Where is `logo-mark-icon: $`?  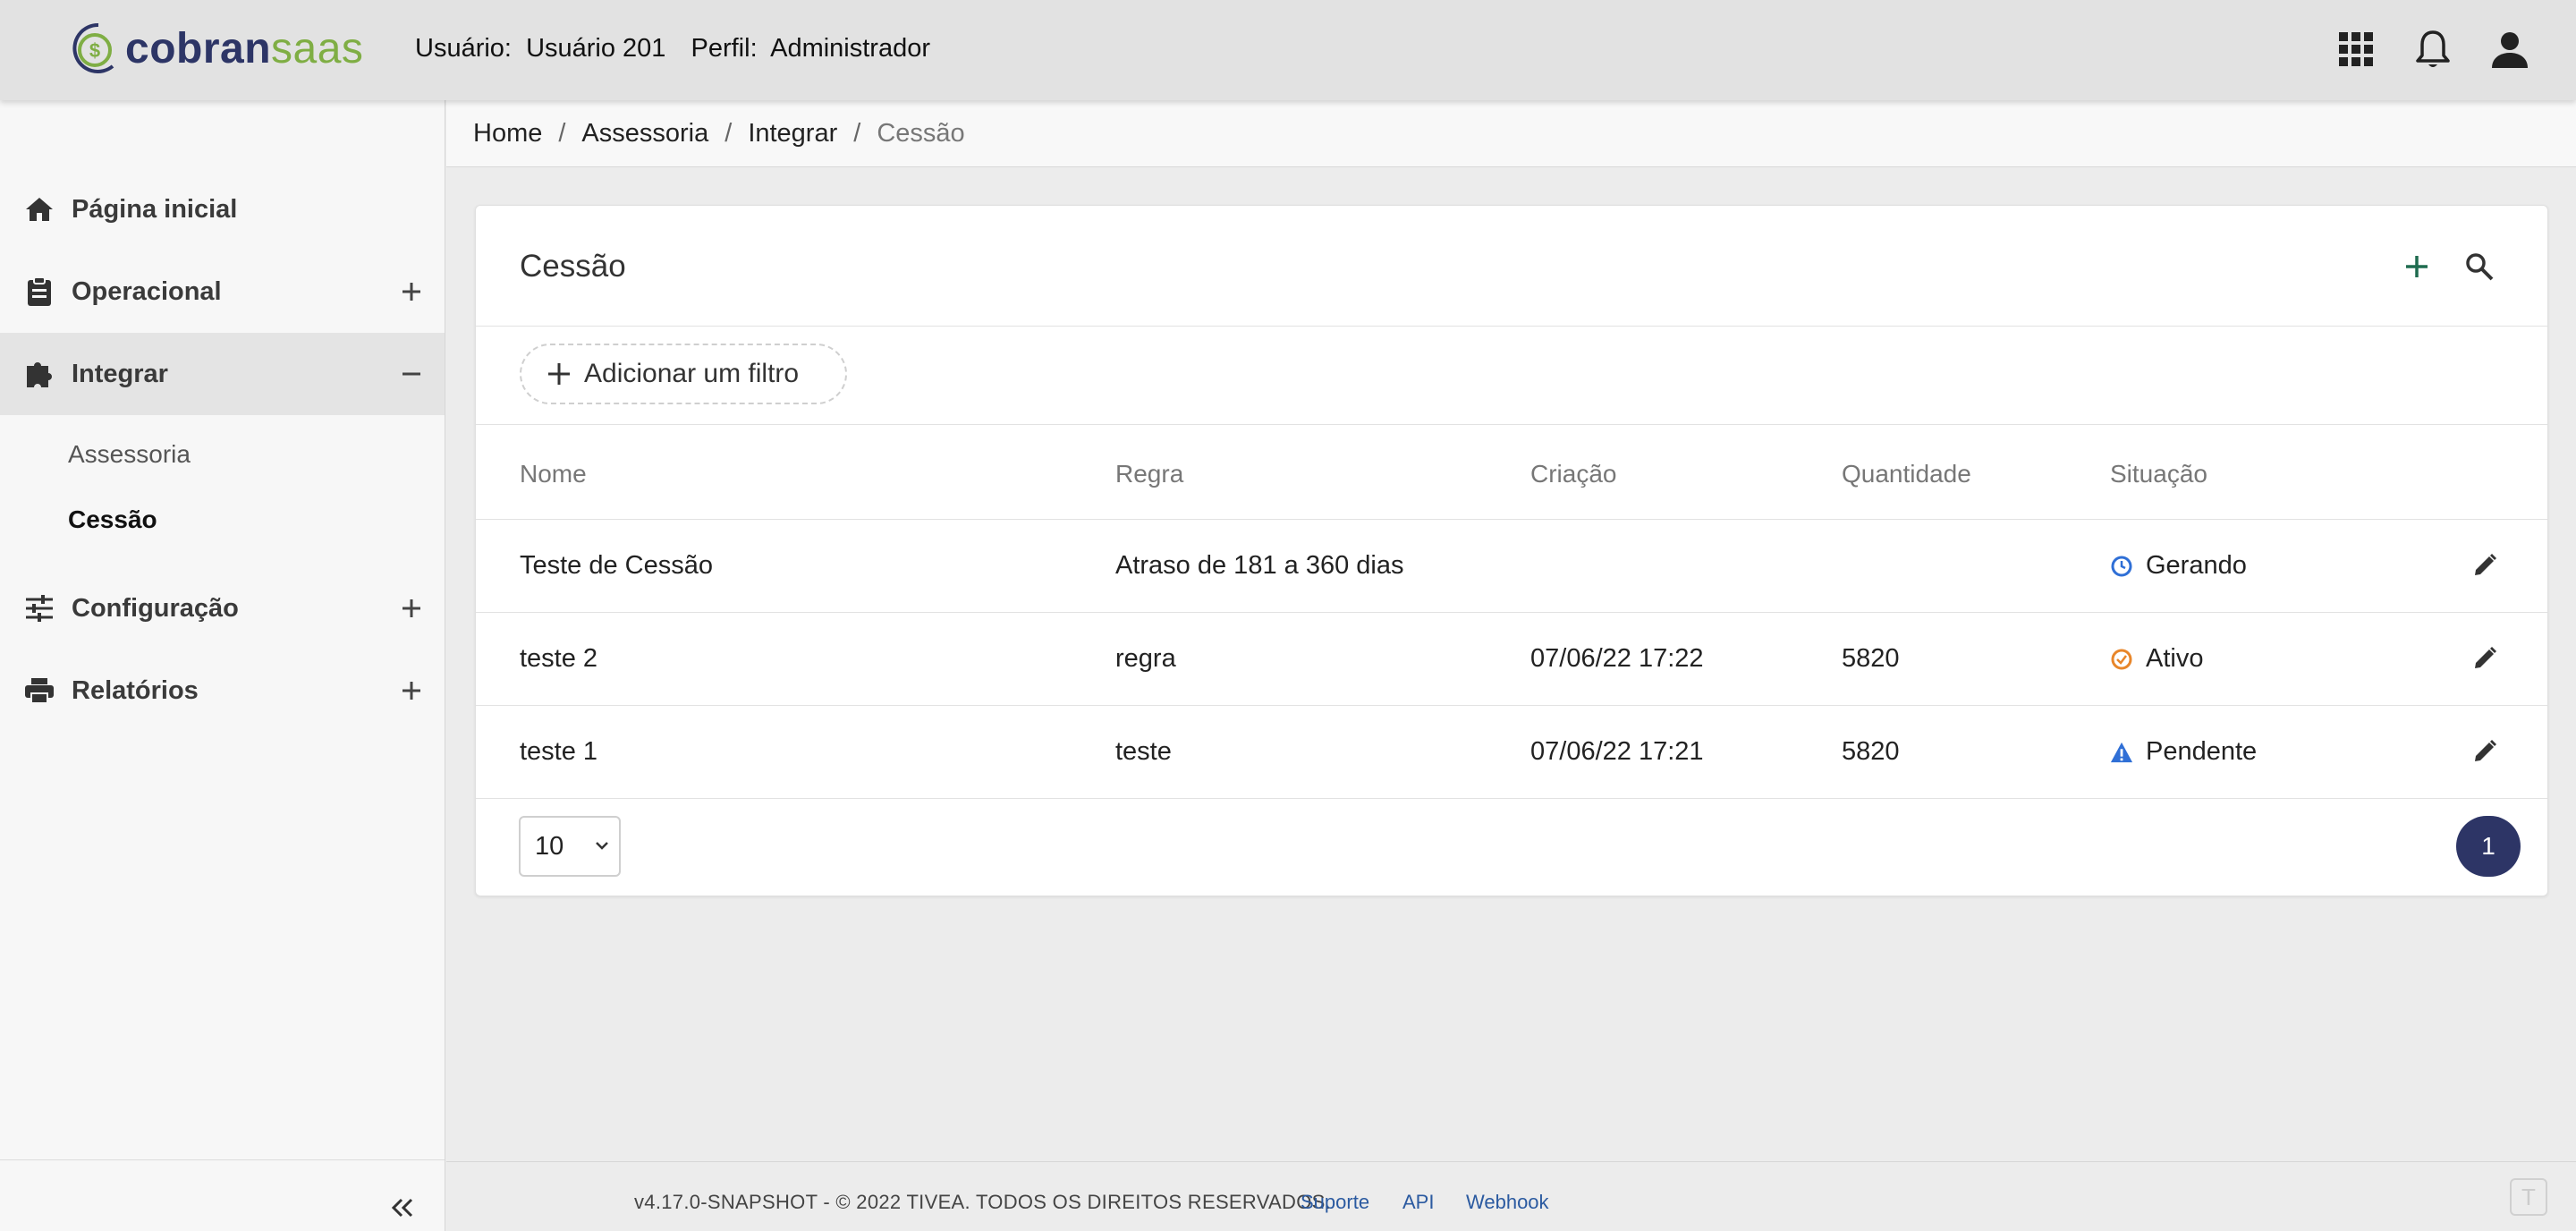
logo-mark-icon: $ is located at coordinates (93, 47).